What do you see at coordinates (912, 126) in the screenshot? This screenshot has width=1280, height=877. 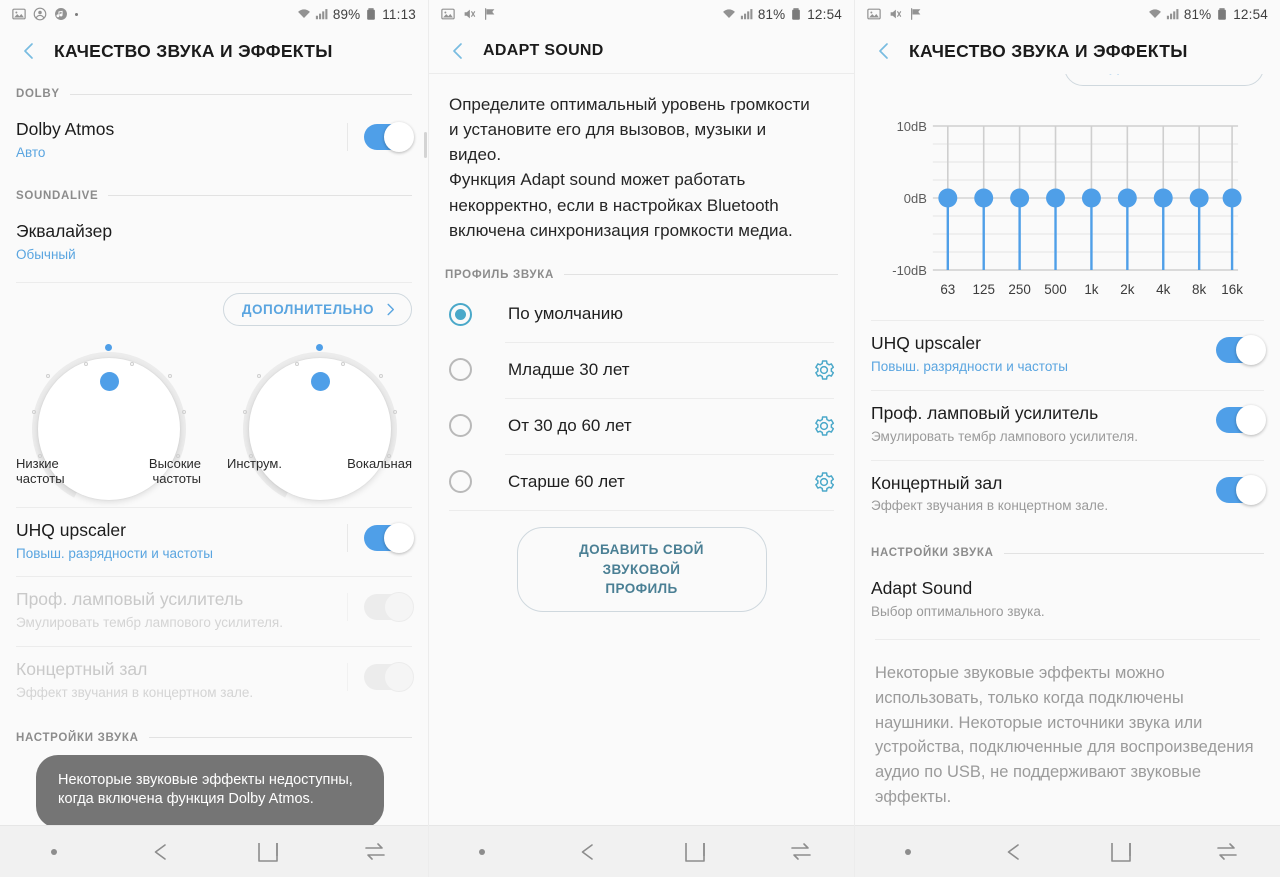 I see `eq-ytick-10db: 10dB` at bounding box center [912, 126].